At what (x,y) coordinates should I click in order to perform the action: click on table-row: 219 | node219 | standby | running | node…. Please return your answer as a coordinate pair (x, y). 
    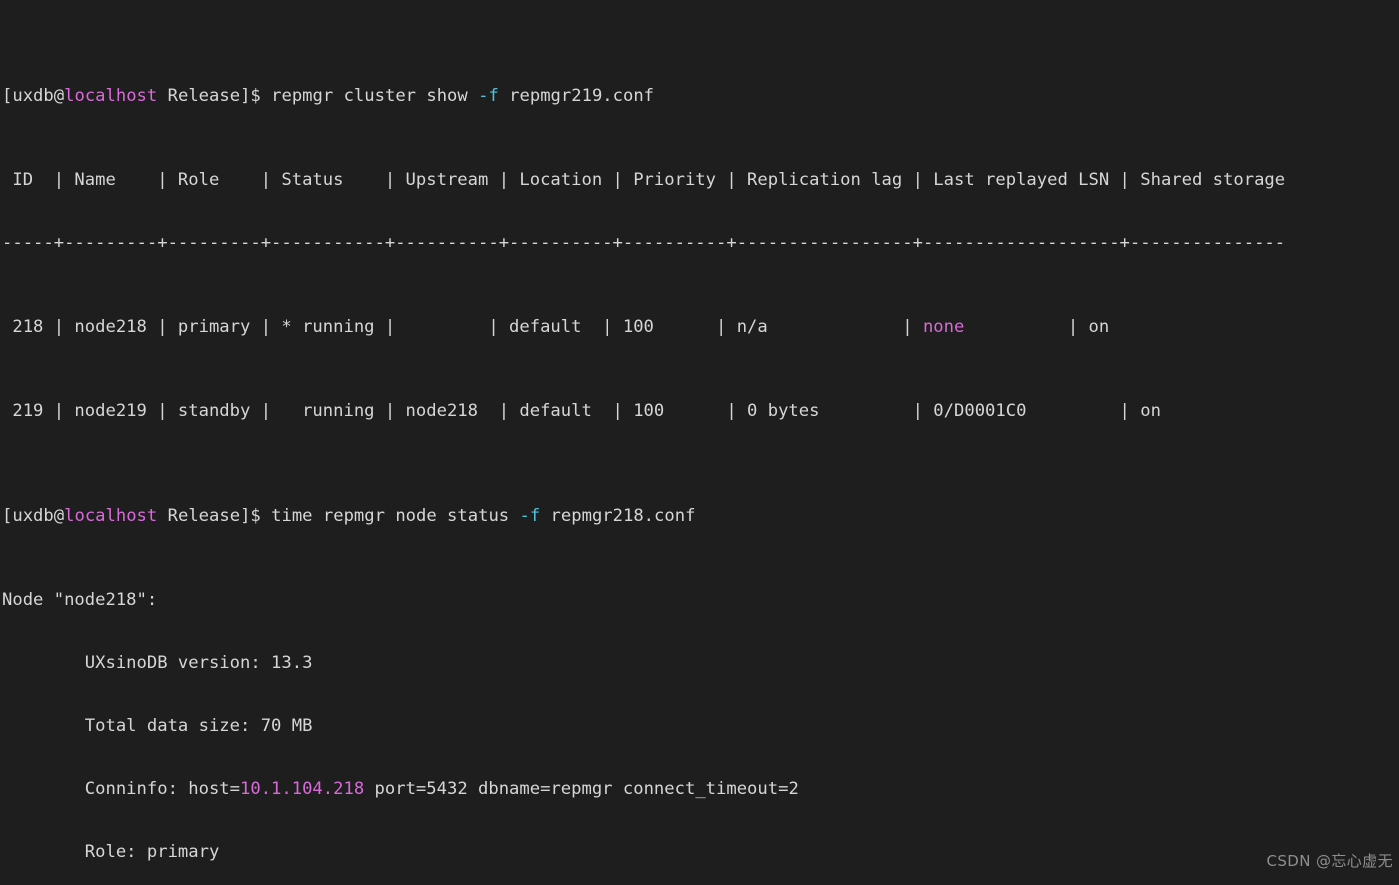
    Looking at the image, I should click on (581, 411).